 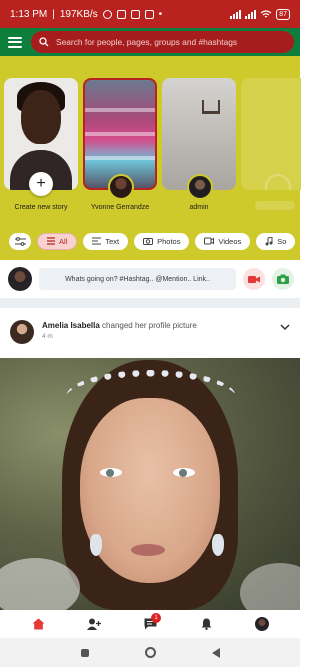 I want to click on alarm-icon, so click(x=107, y=14).